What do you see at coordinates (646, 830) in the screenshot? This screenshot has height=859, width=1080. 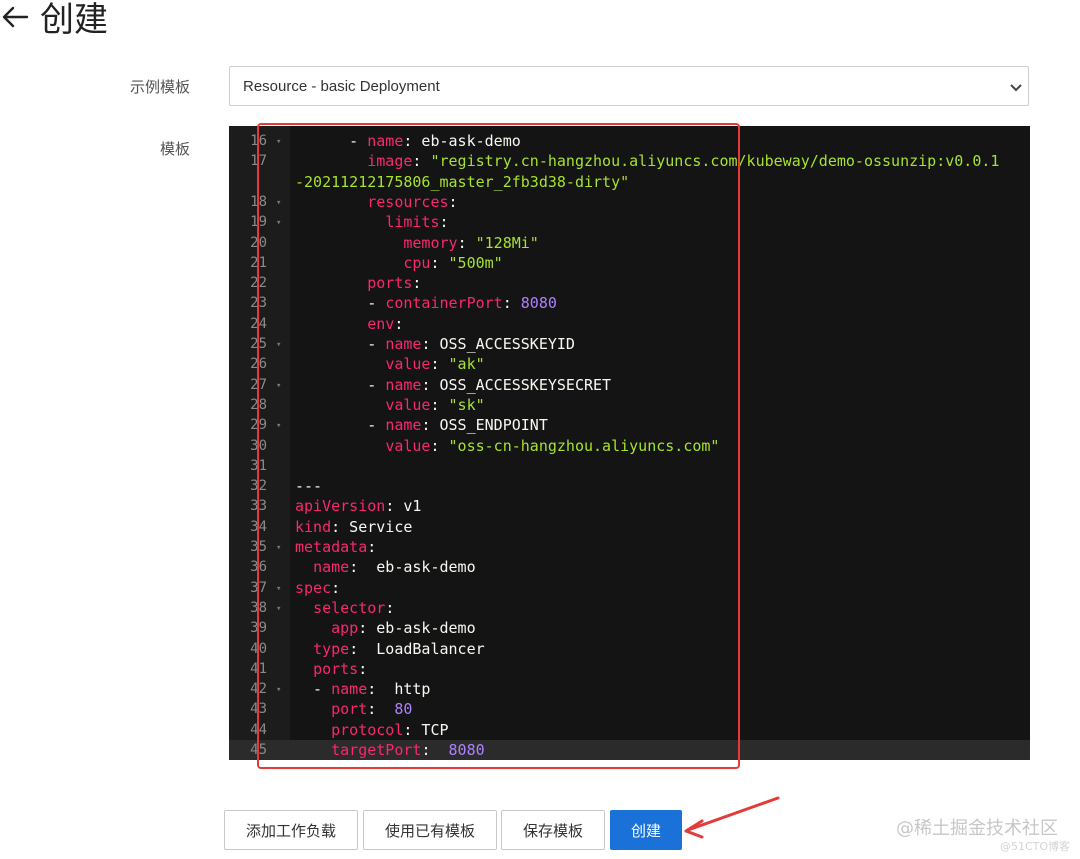 I see `create-button: 创建` at bounding box center [646, 830].